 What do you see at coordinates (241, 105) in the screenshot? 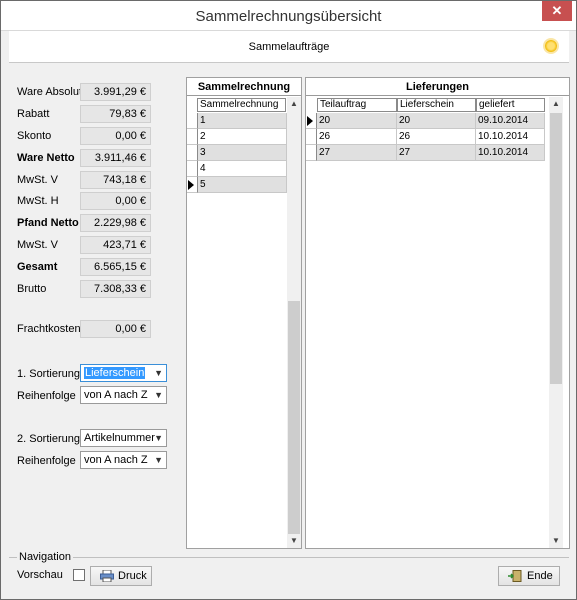
I see `column-header-sammelrechnung: Sammelrechnung` at bounding box center [241, 105].